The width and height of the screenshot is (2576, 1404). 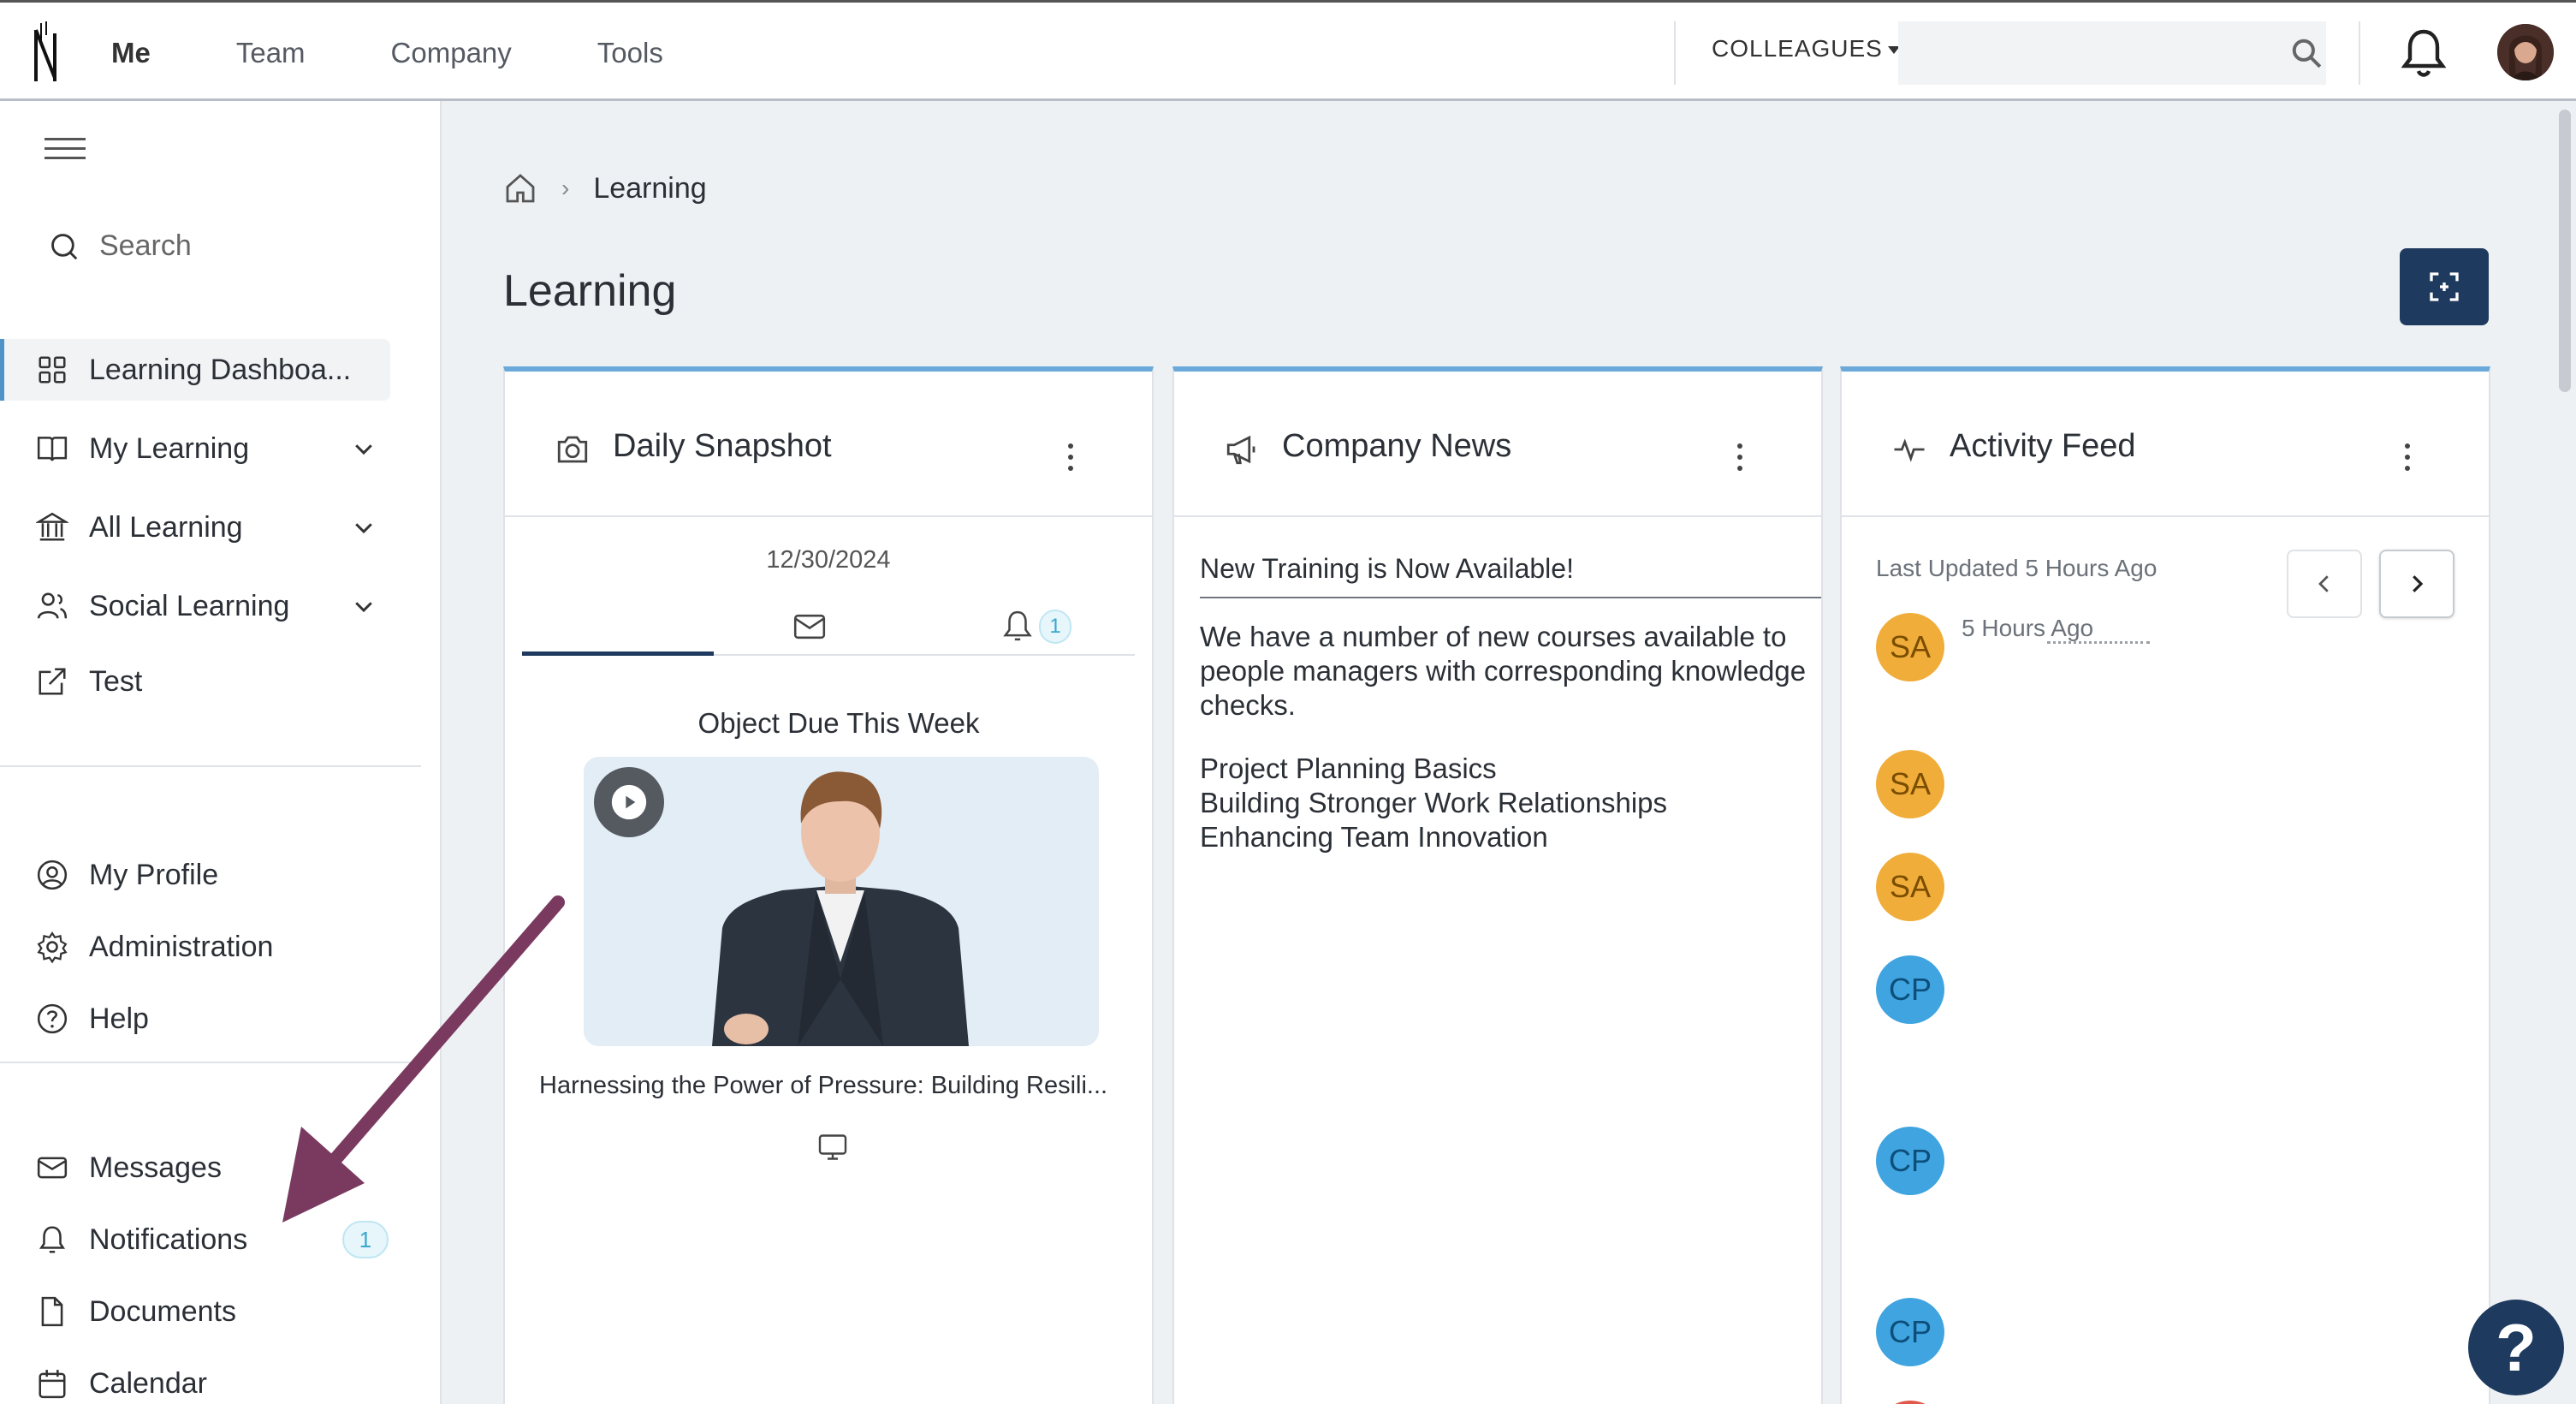 What do you see at coordinates (52, 370) in the screenshot?
I see `grid-icon` at bounding box center [52, 370].